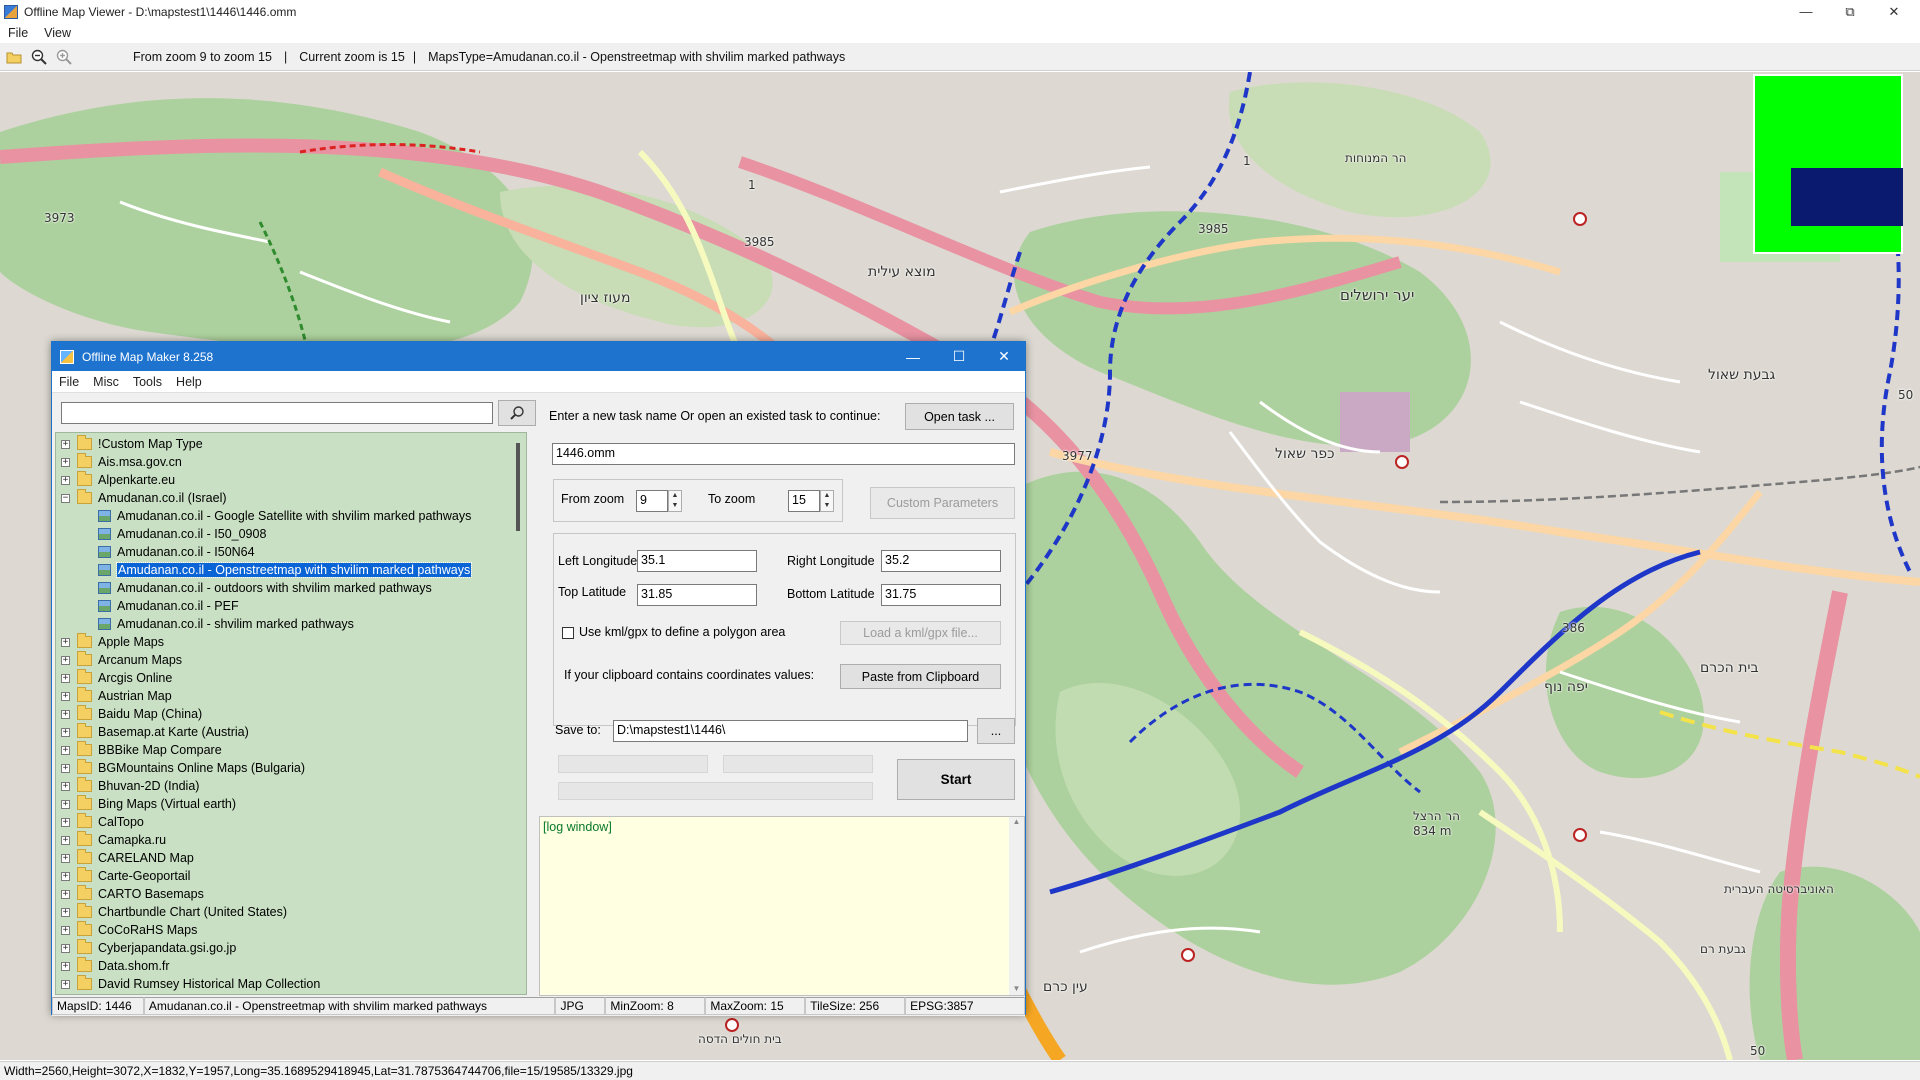 The image size is (1920, 1080). What do you see at coordinates (941, 595) in the screenshot?
I see `bottom-latitude-input: 31.75` at bounding box center [941, 595].